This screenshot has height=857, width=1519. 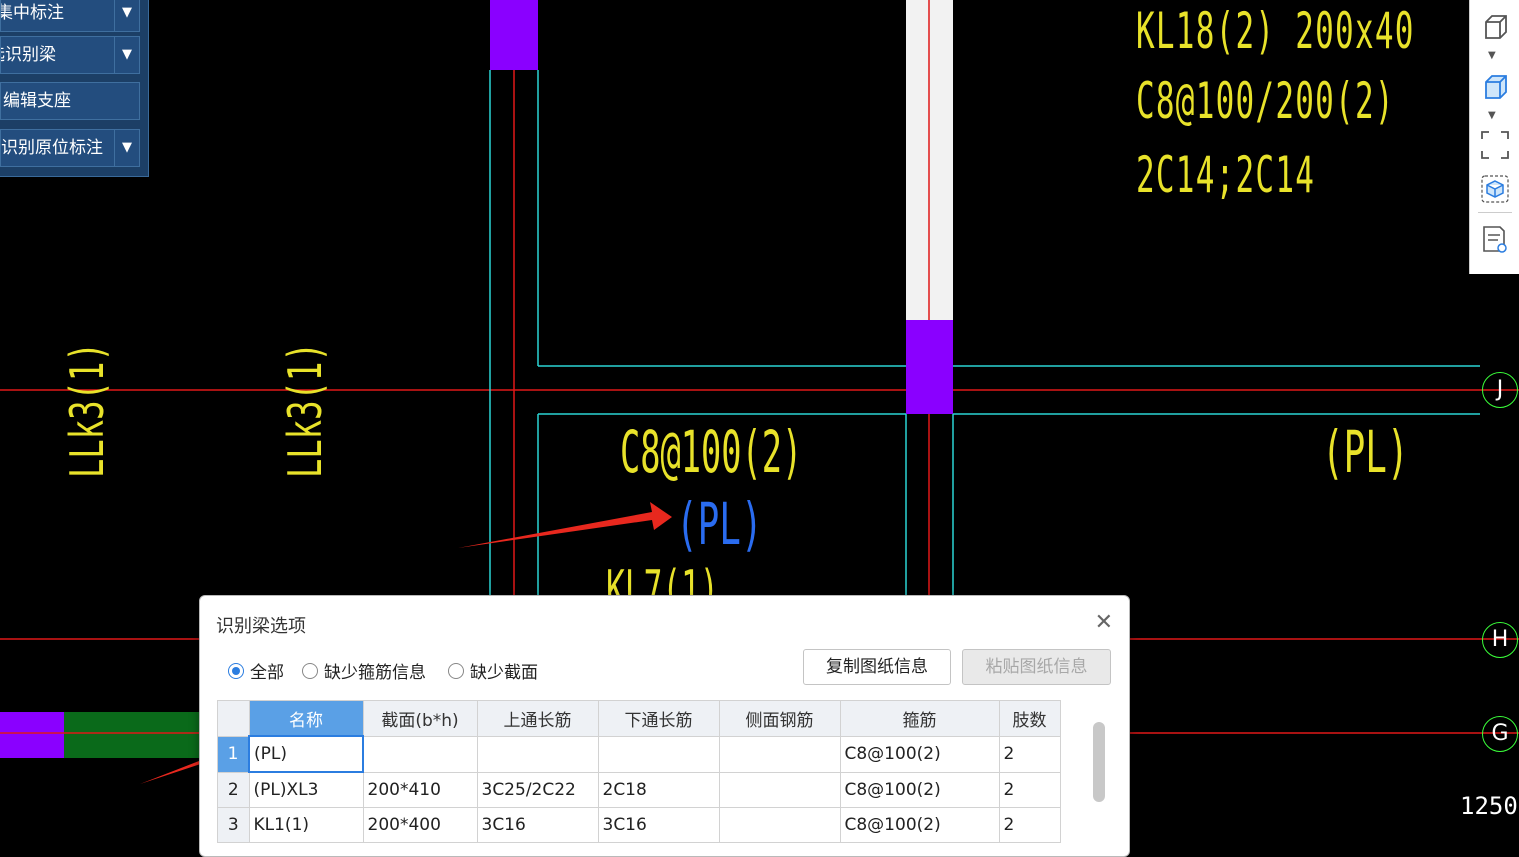 I want to click on table-scrollbar, so click(x=1099, y=762).